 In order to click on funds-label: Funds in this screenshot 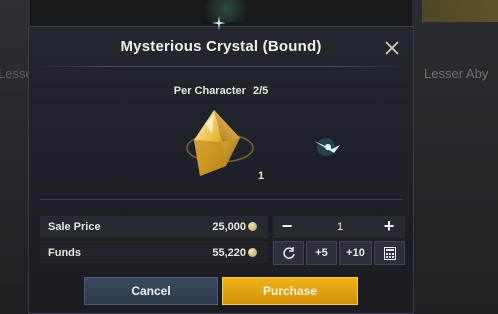, I will do `click(64, 253)`.